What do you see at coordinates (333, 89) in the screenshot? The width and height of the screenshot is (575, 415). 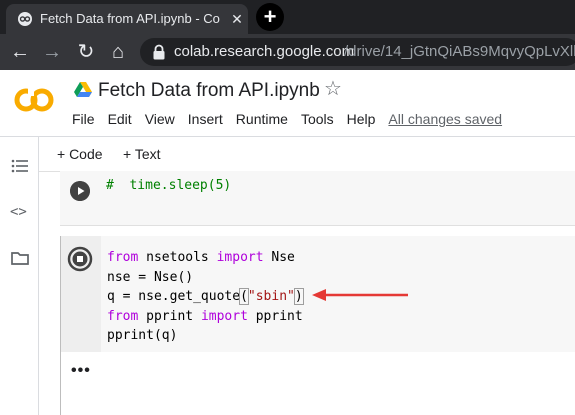 I see `star-icon: ☆` at bounding box center [333, 89].